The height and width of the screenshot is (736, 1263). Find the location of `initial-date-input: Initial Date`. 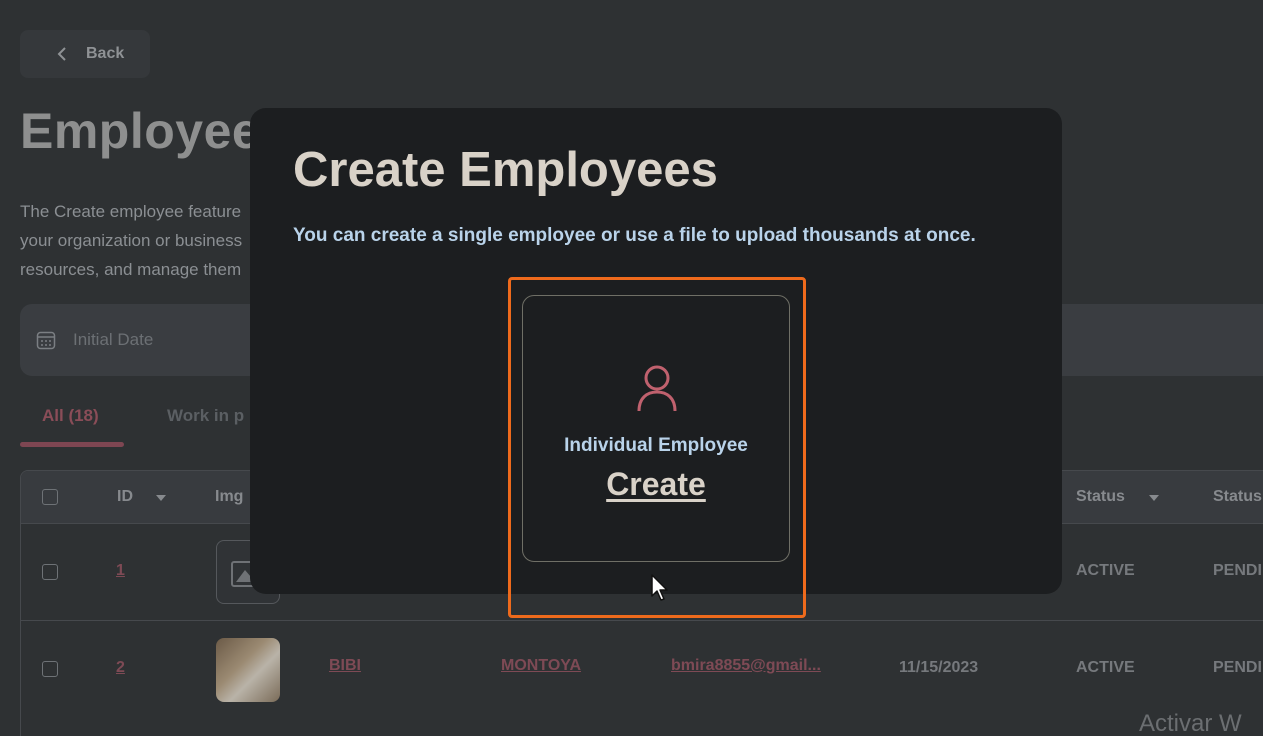

initial-date-input: Initial Date is located at coordinates (113, 340).